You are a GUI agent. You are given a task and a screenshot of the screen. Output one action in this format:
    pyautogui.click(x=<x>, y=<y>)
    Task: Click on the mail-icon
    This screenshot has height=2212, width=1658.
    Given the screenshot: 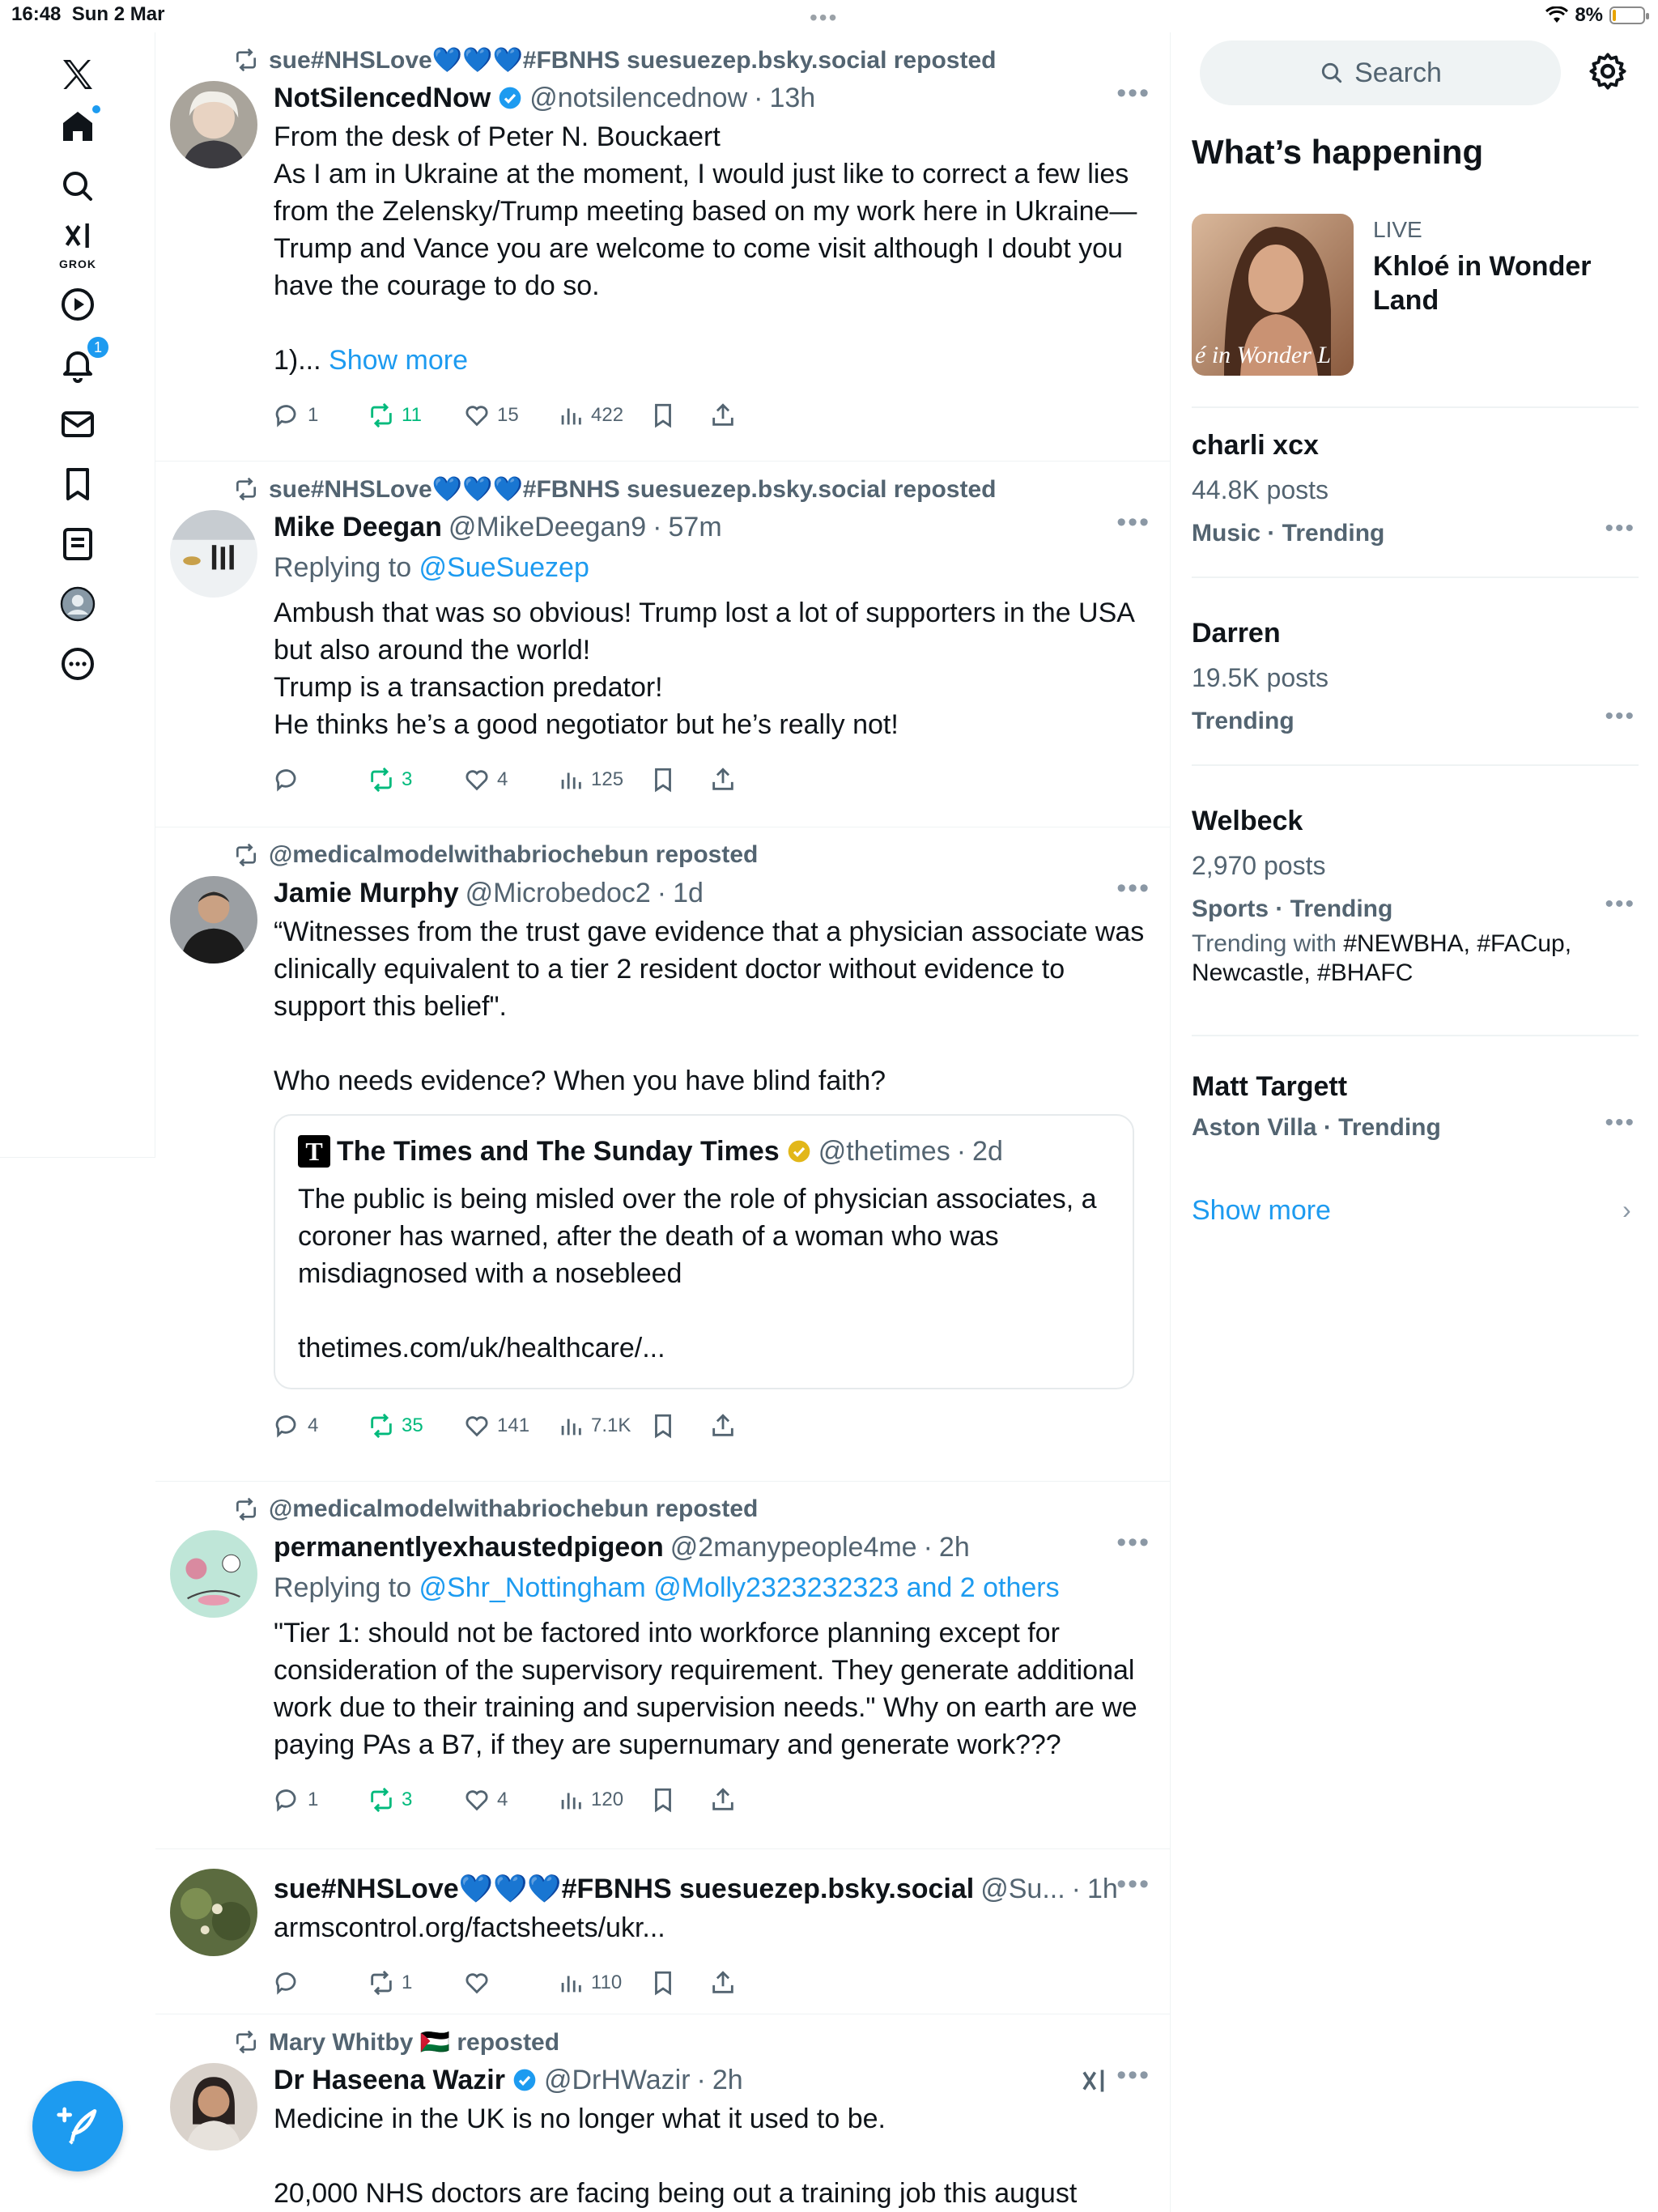 What is the action you would take?
    pyautogui.click(x=78, y=424)
    